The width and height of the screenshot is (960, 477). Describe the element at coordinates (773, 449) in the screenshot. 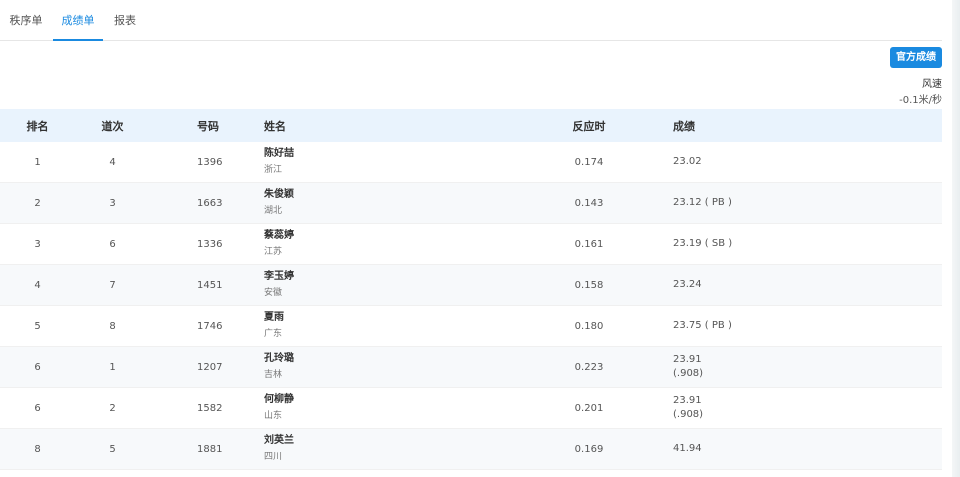

I see `cell-result: 41.94` at that location.